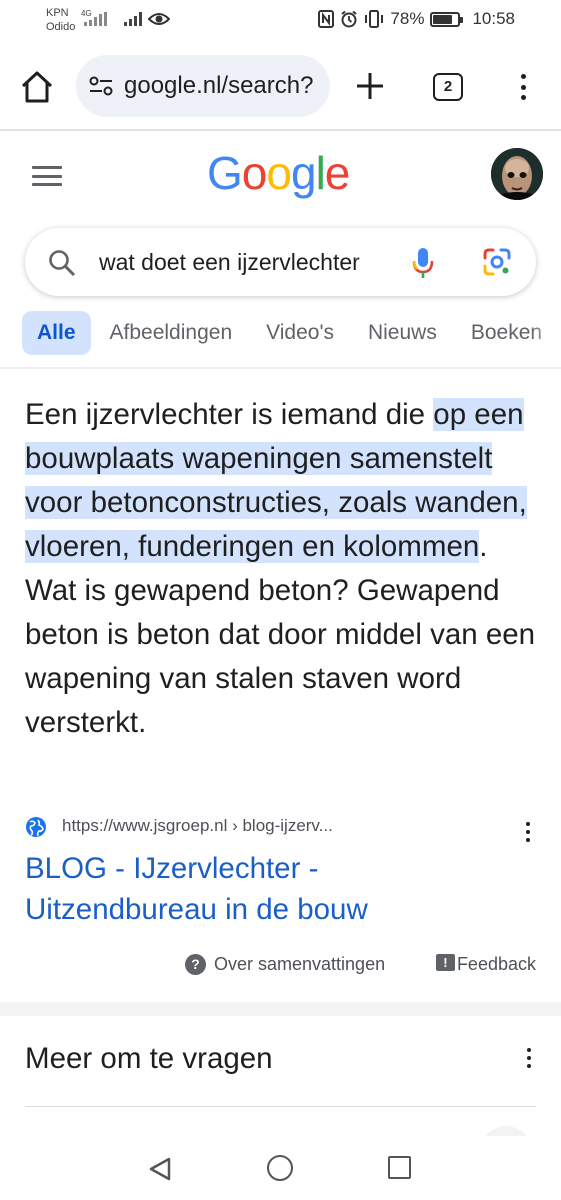 The width and height of the screenshot is (561, 1200). I want to click on browser-toolbar: google.nl/search? 2, so click(280, 87).